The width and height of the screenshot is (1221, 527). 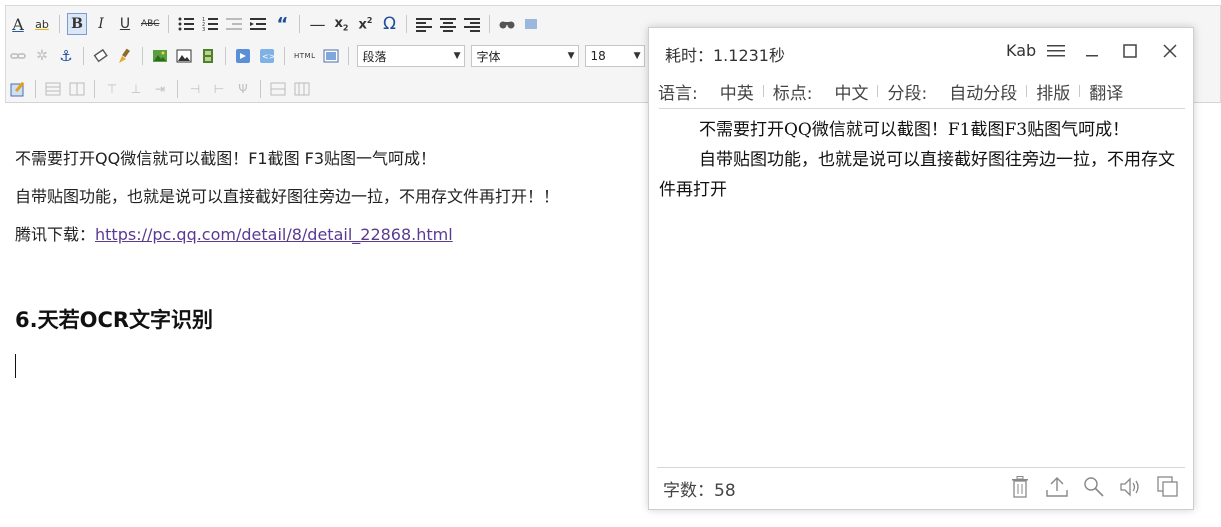 I want to click on toolbar-row-1: A ab B I U ABC 123 “ — x2 x2 Ω, so click(x=274, y=24).